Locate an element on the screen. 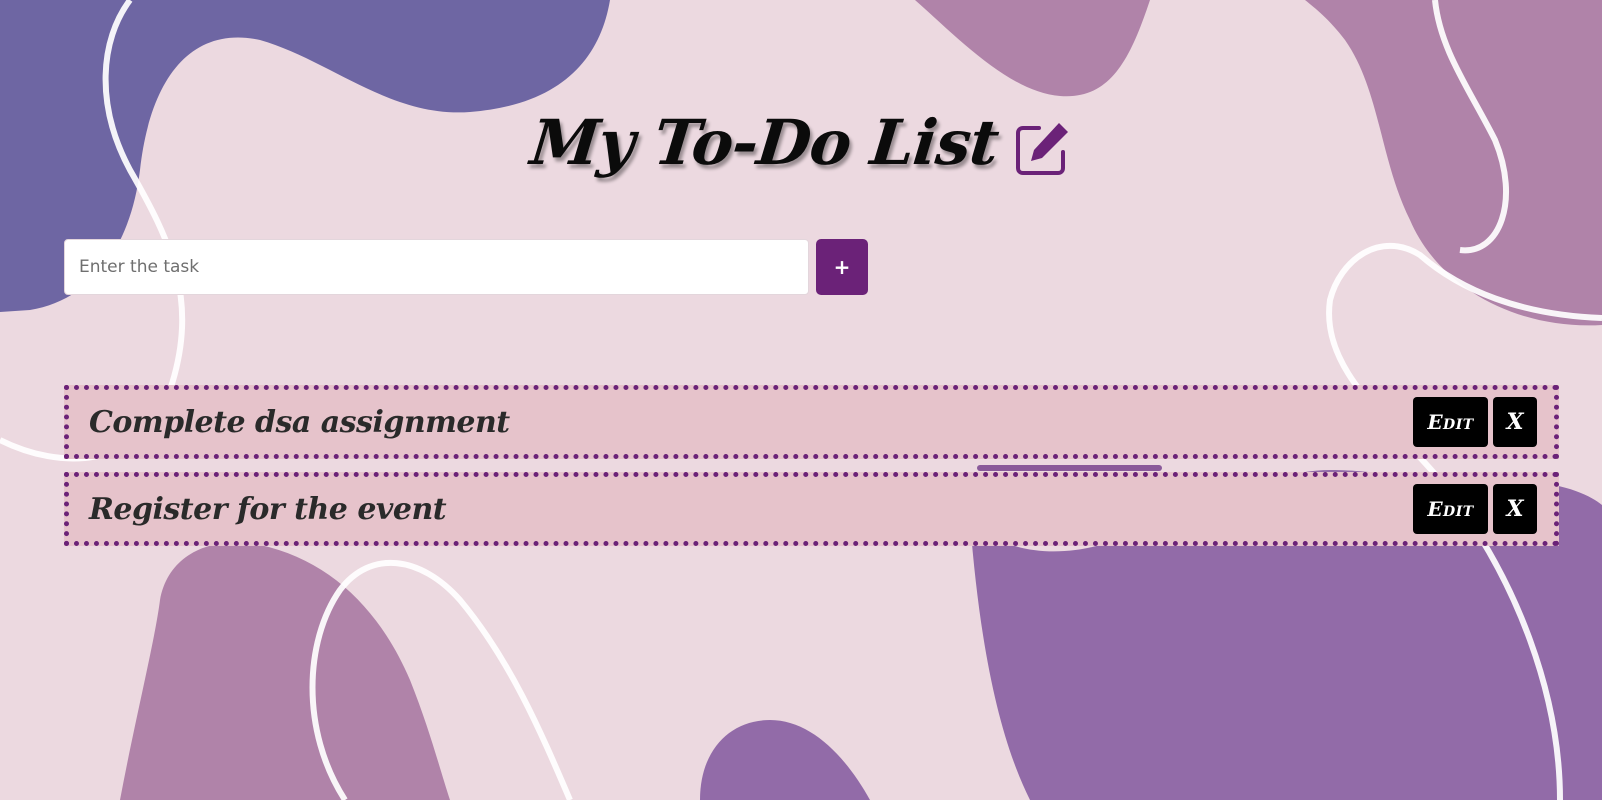 This screenshot has width=1602, height=800. header: My To-Do List is located at coordinates (801, 142).